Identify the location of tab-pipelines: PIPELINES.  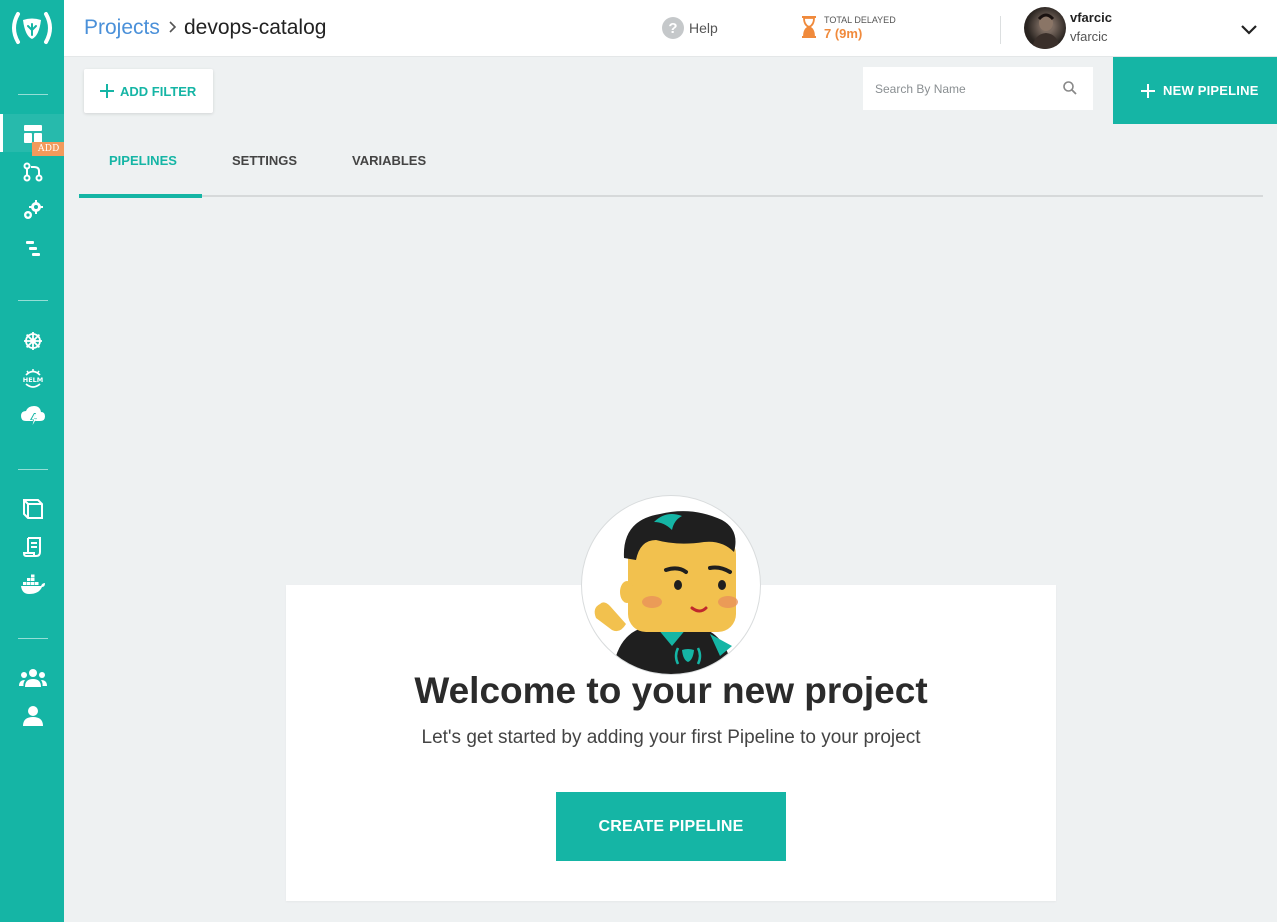
(143, 160).